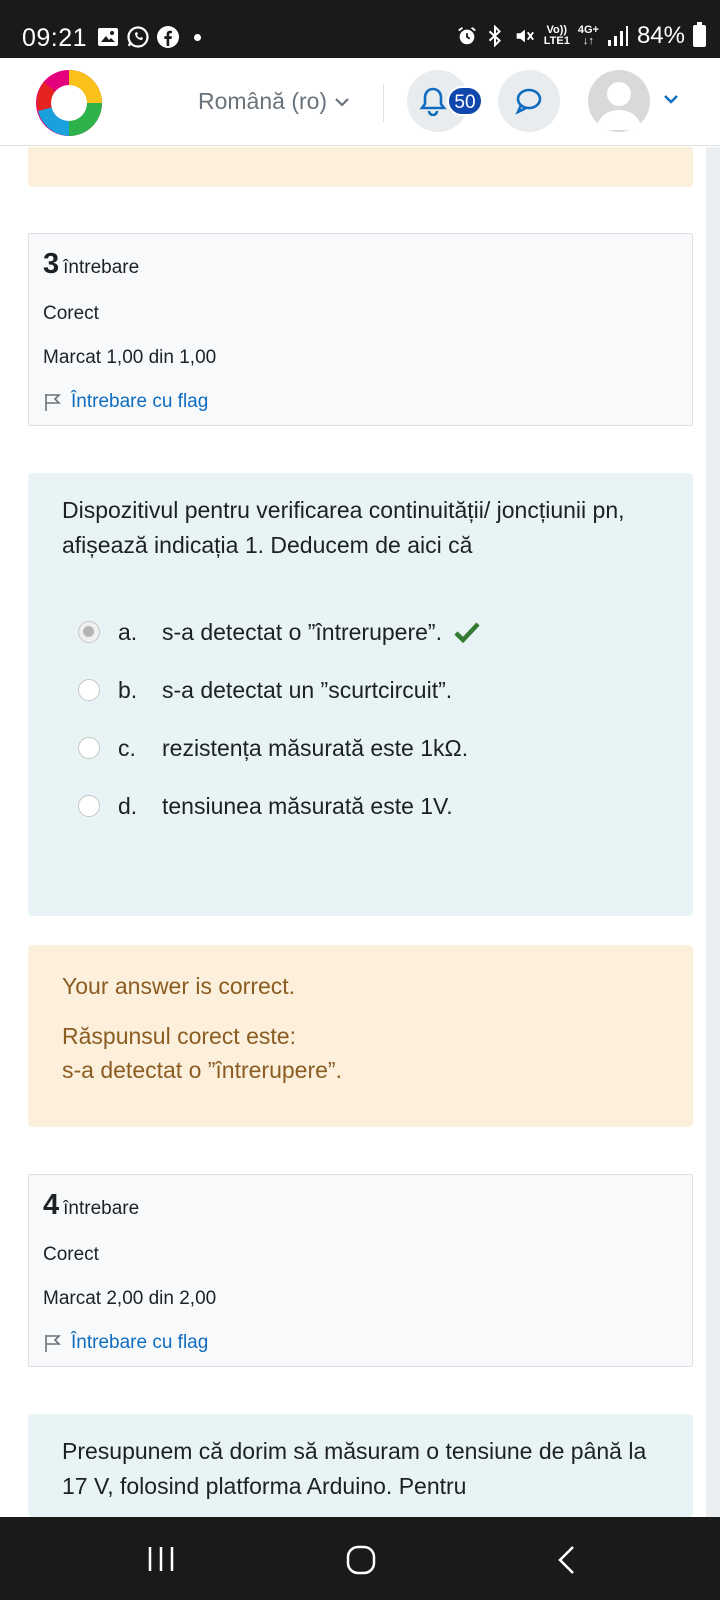 The width and height of the screenshot is (720, 1600). I want to click on question-grade: Marcat 1,00 din 1,00, so click(130, 357).